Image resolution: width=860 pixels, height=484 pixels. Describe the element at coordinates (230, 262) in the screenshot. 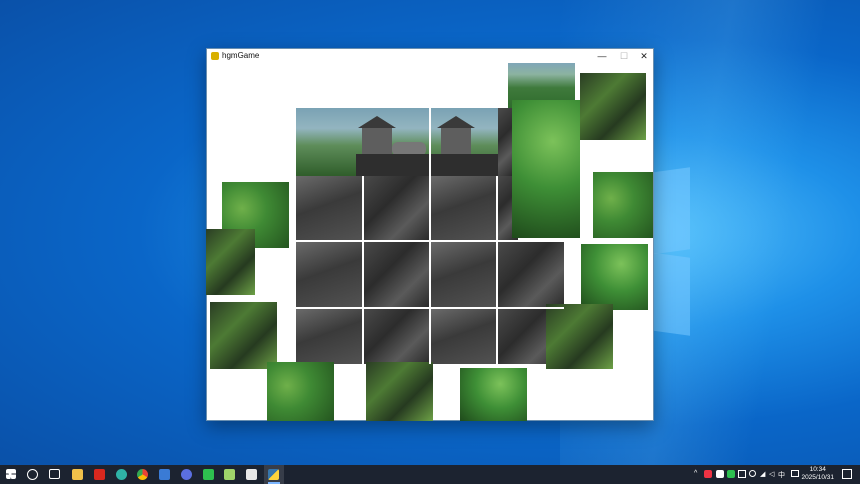

I see `puzzle-piece-loose-moss-left` at that location.